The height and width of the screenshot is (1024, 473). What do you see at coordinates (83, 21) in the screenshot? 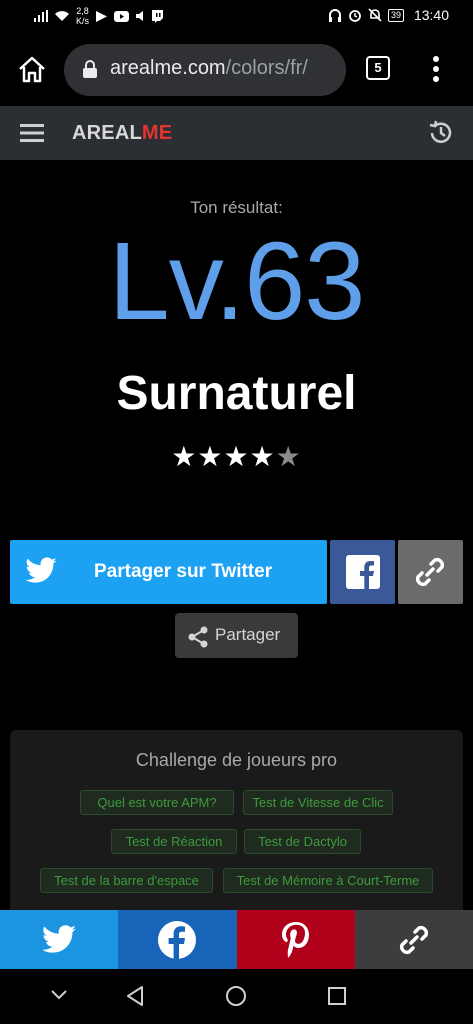
I see `net-speed-unit: K/s` at bounding box center [83, 21].